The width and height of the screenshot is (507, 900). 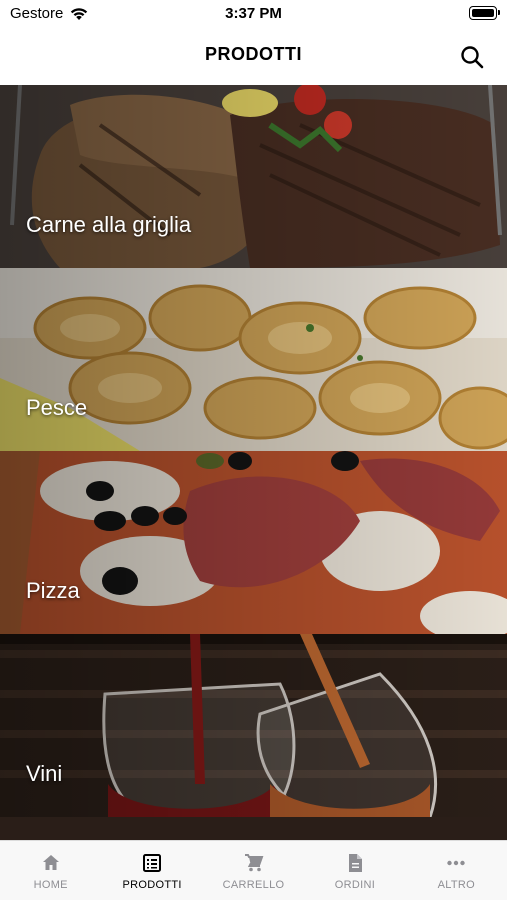 I want to click on navigation-bar: PRODOTTI, so click(x=253, y=56).